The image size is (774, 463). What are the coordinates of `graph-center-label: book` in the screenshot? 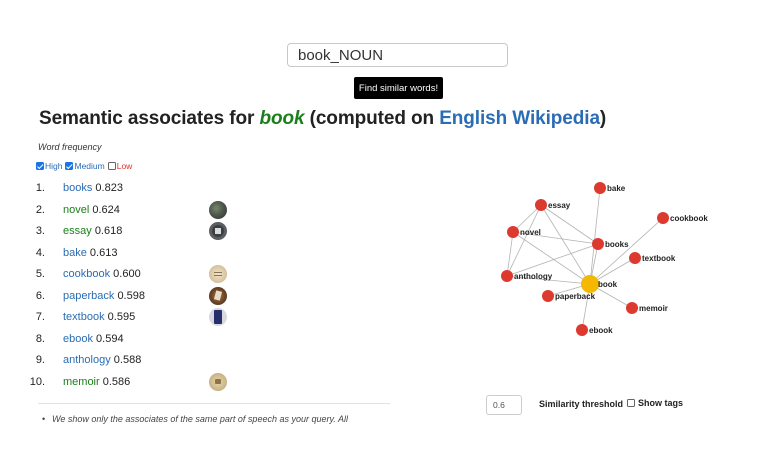 It's located at (608, 284).